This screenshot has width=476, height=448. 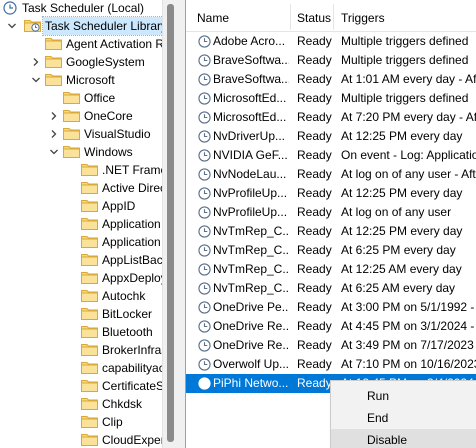 What do you see at coordinates (81, 278) in the screenshot?
I see `tree-node: AppxDeploy` at bounding box center [81, 278].